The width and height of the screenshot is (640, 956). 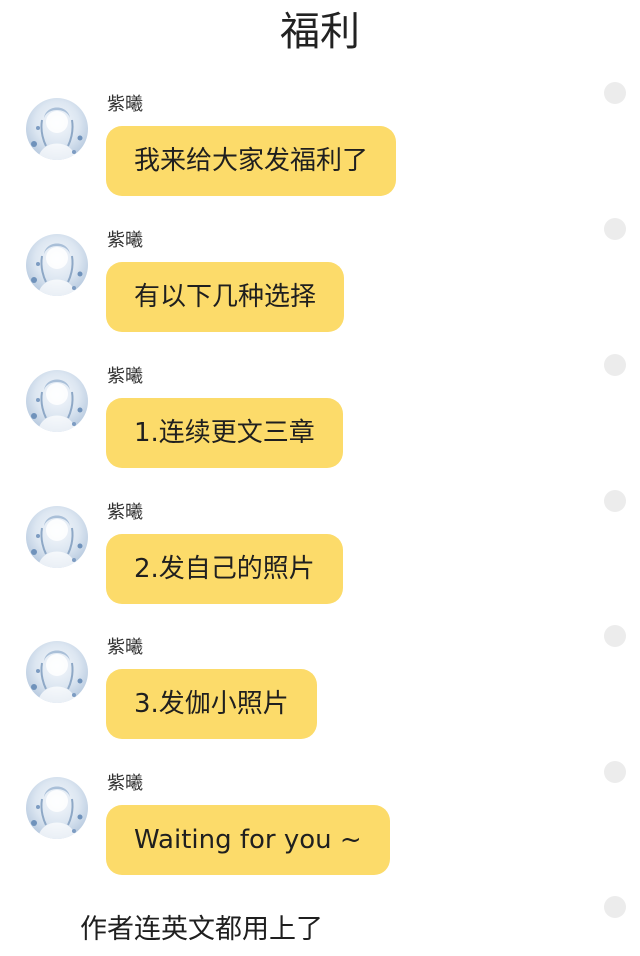 I want to click on chat-message: 紫曦 1.连续更文三章, so click(x=320, y=422).